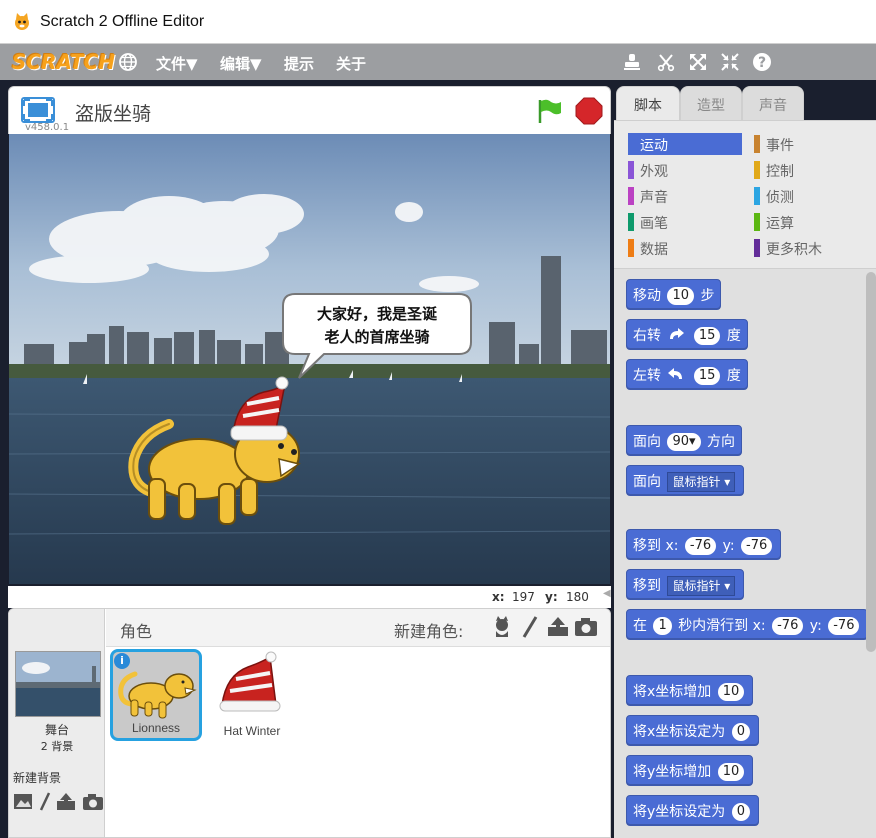  What do you see at coordinates (701, 482) in the screenshot?
I see `towards-dropdown: 鼠标指针 ▾` at bounding box center [701, 482].